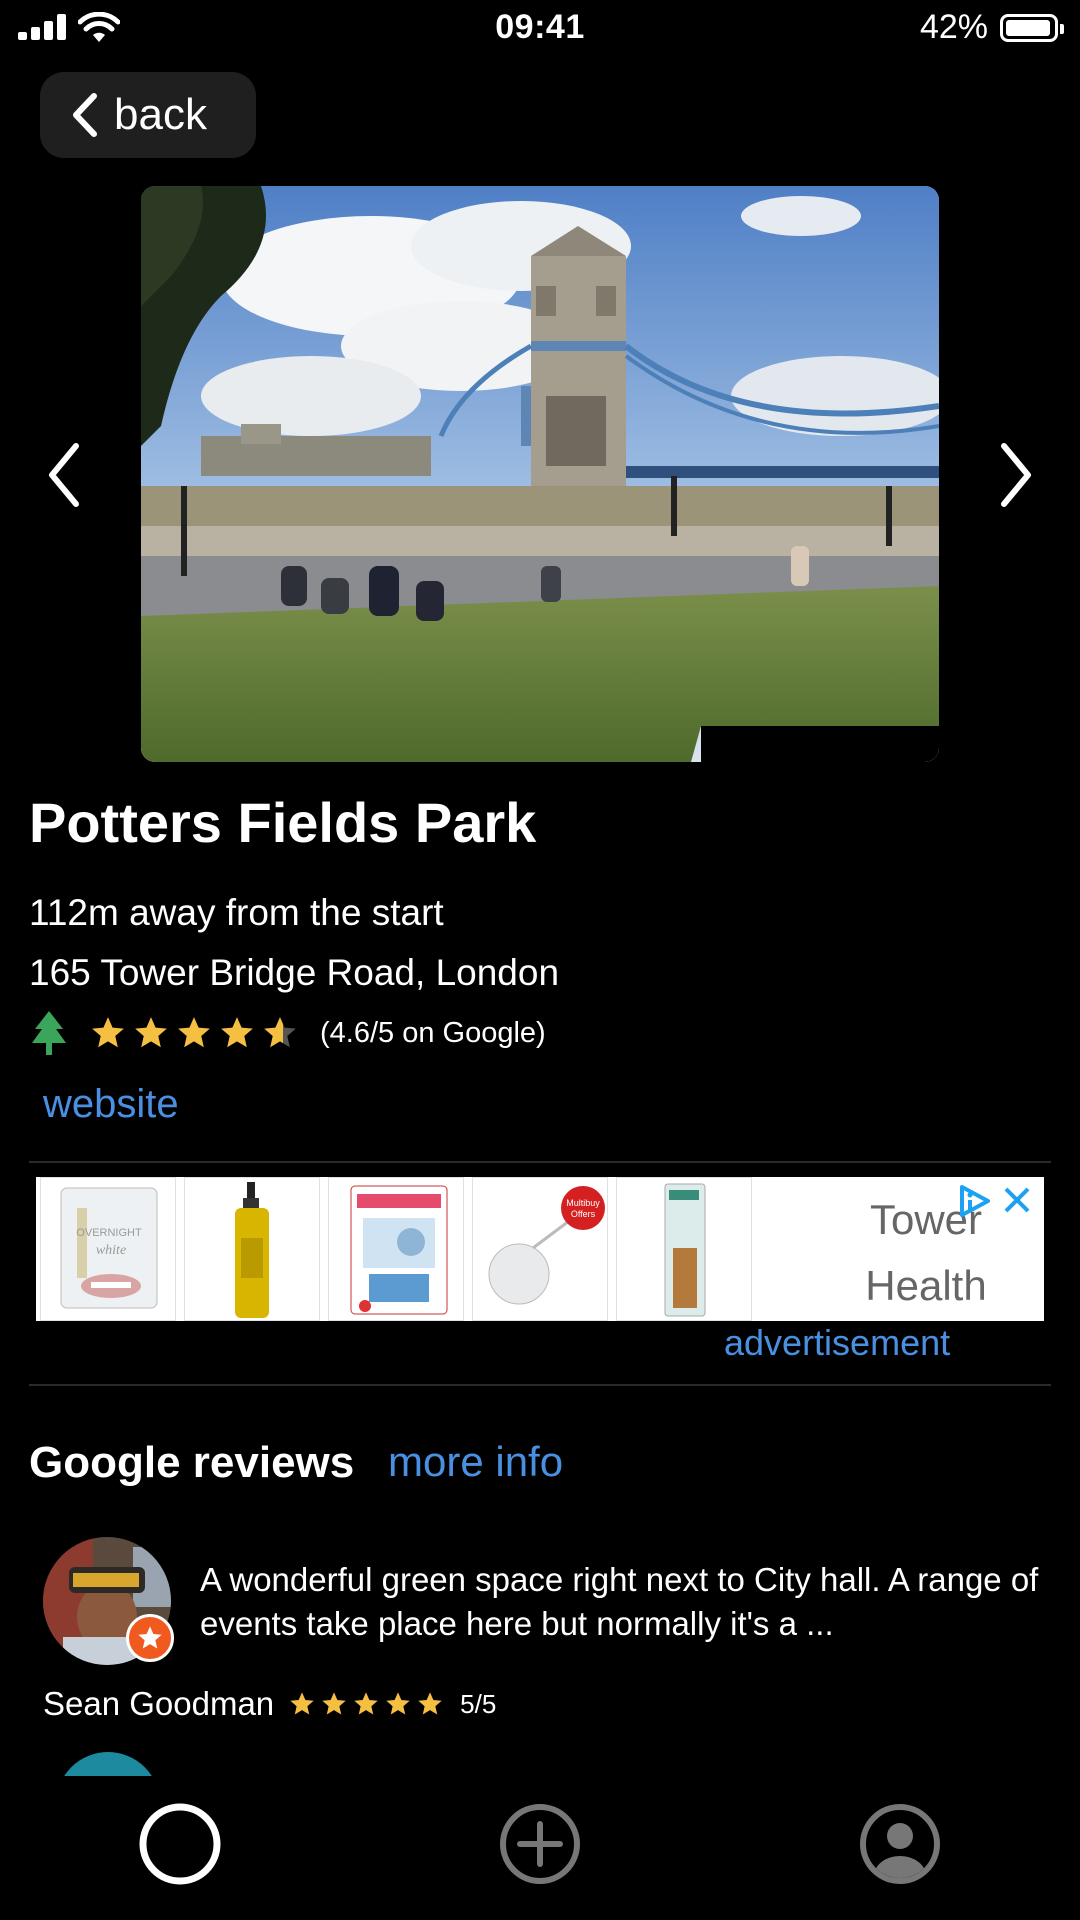 The image size is (1080, 1920). What do you see at coordinates (49, 1033) in the screenshot?
I see `tree-icon` at bounding box center [49, 1033].